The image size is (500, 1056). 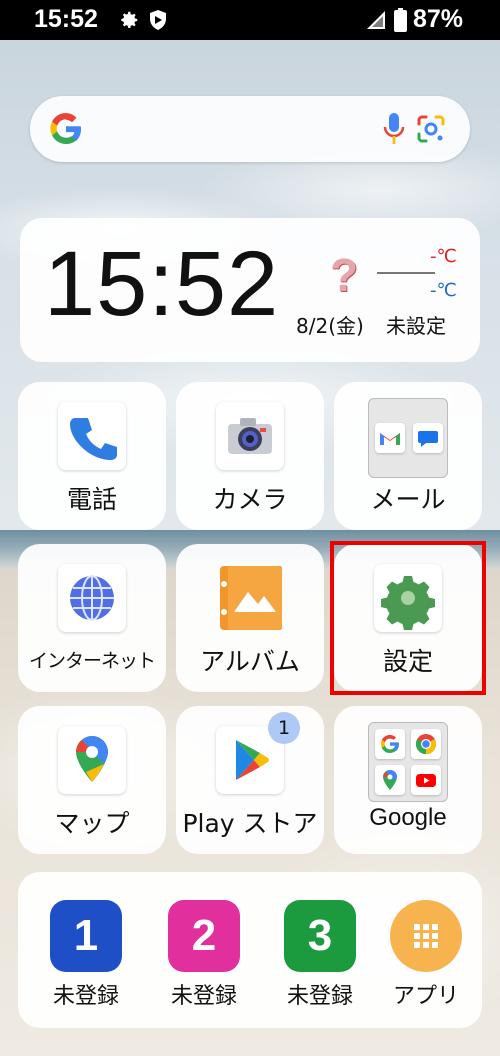 What do you see at coordinates (162, 284) in the screenshot?
I see `widget-time: 15:52` at bounding box center [162, 284].